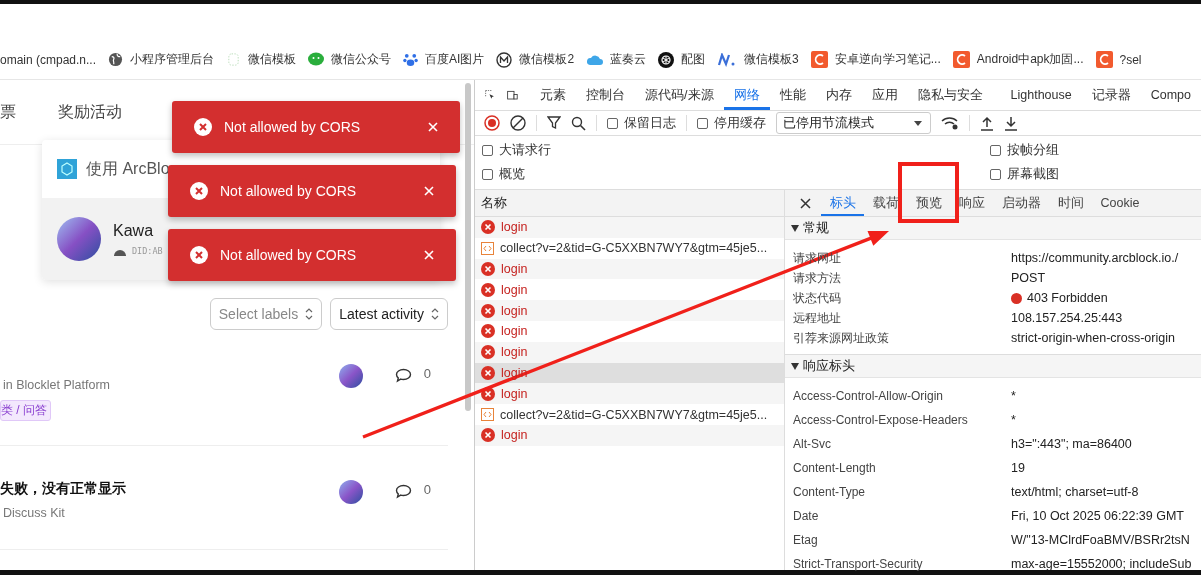  What do you see at coordinates (261, 59) in the screenshot?
I see `bookmark: 微信模板` at bounding box center [261, 59].